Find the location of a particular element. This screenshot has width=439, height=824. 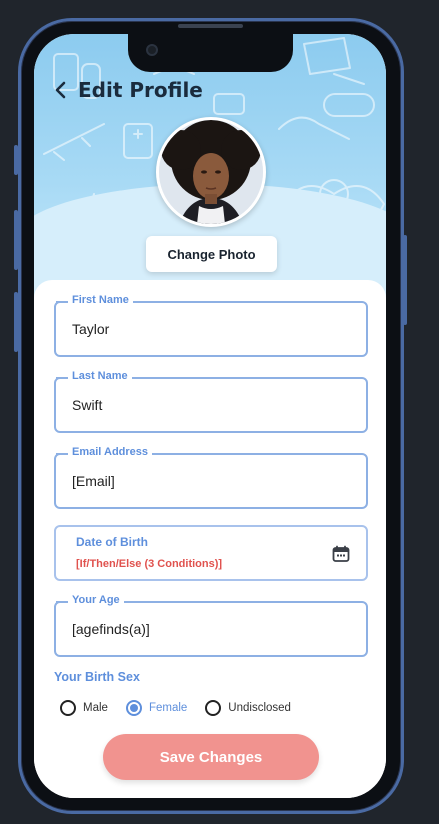

top-bar: Edit Profile is located at coordinates (126, 90).